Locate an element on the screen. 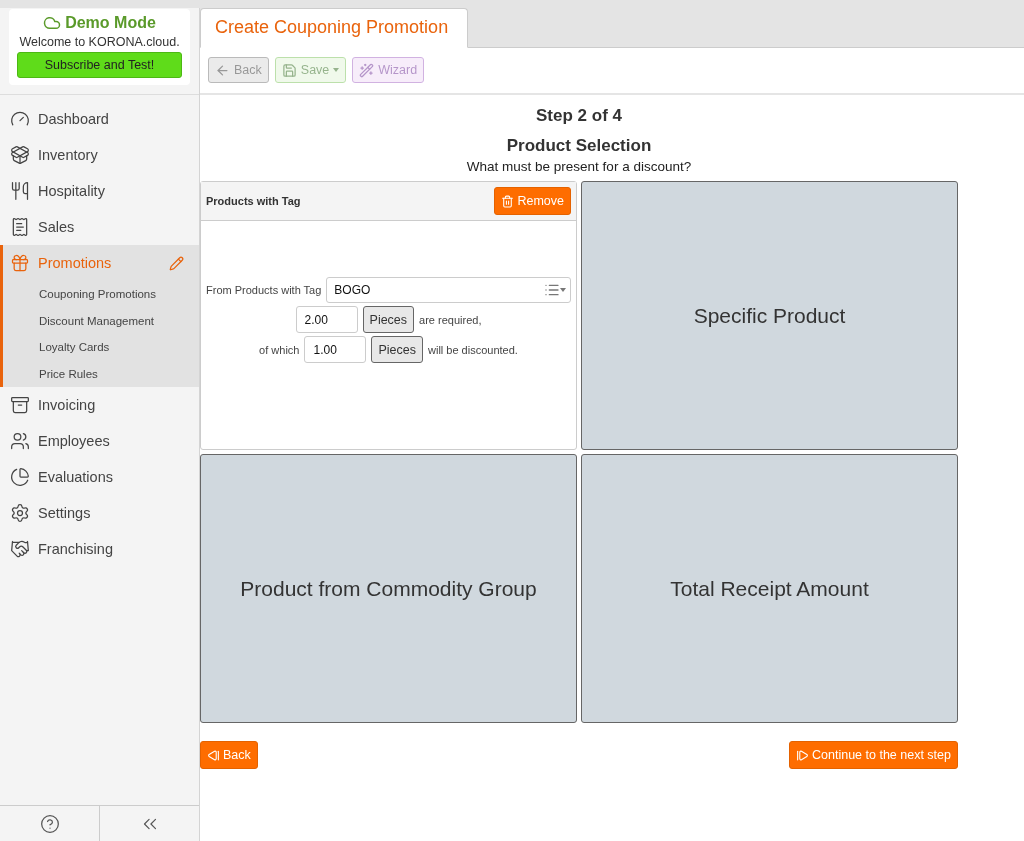 Image resolution: width=1024 pixels, height=841 pixels. field-label: of which is located at coordinates (279, 349).